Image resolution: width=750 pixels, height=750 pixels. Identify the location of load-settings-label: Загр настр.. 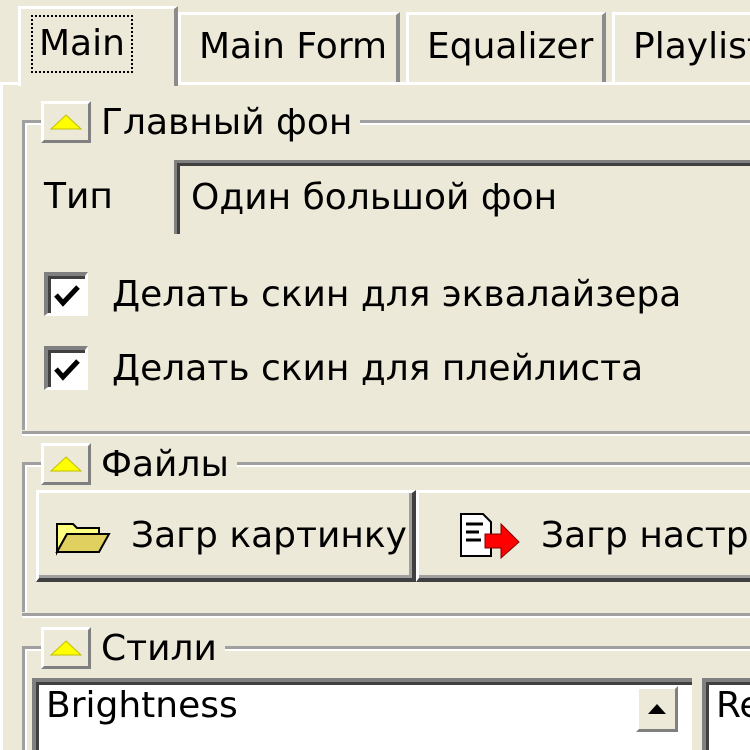
(645, 535).